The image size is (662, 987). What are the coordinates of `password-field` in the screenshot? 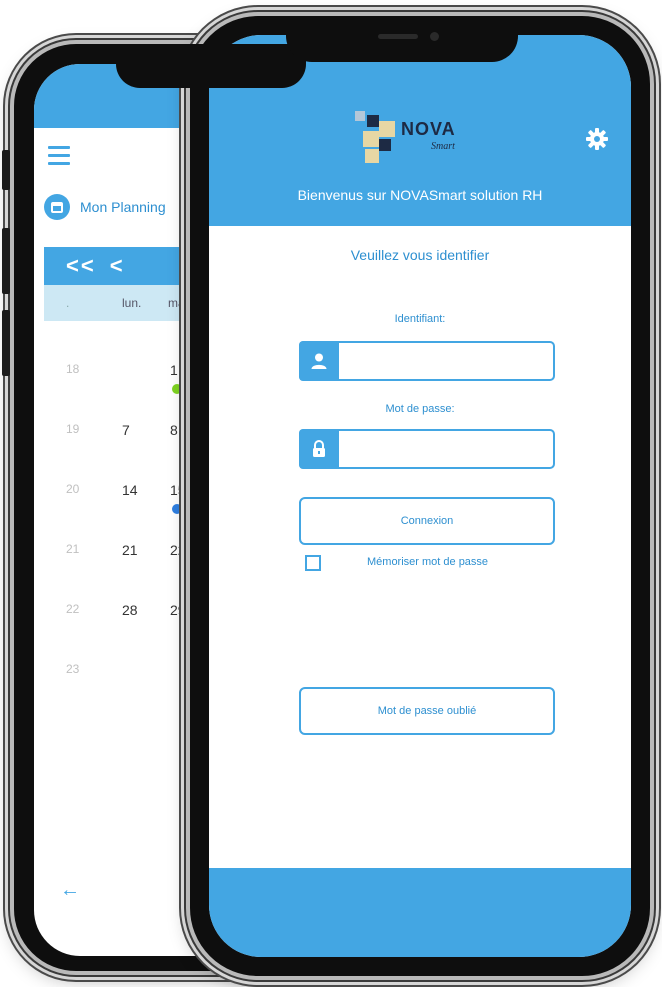 It's located at (427, 449).